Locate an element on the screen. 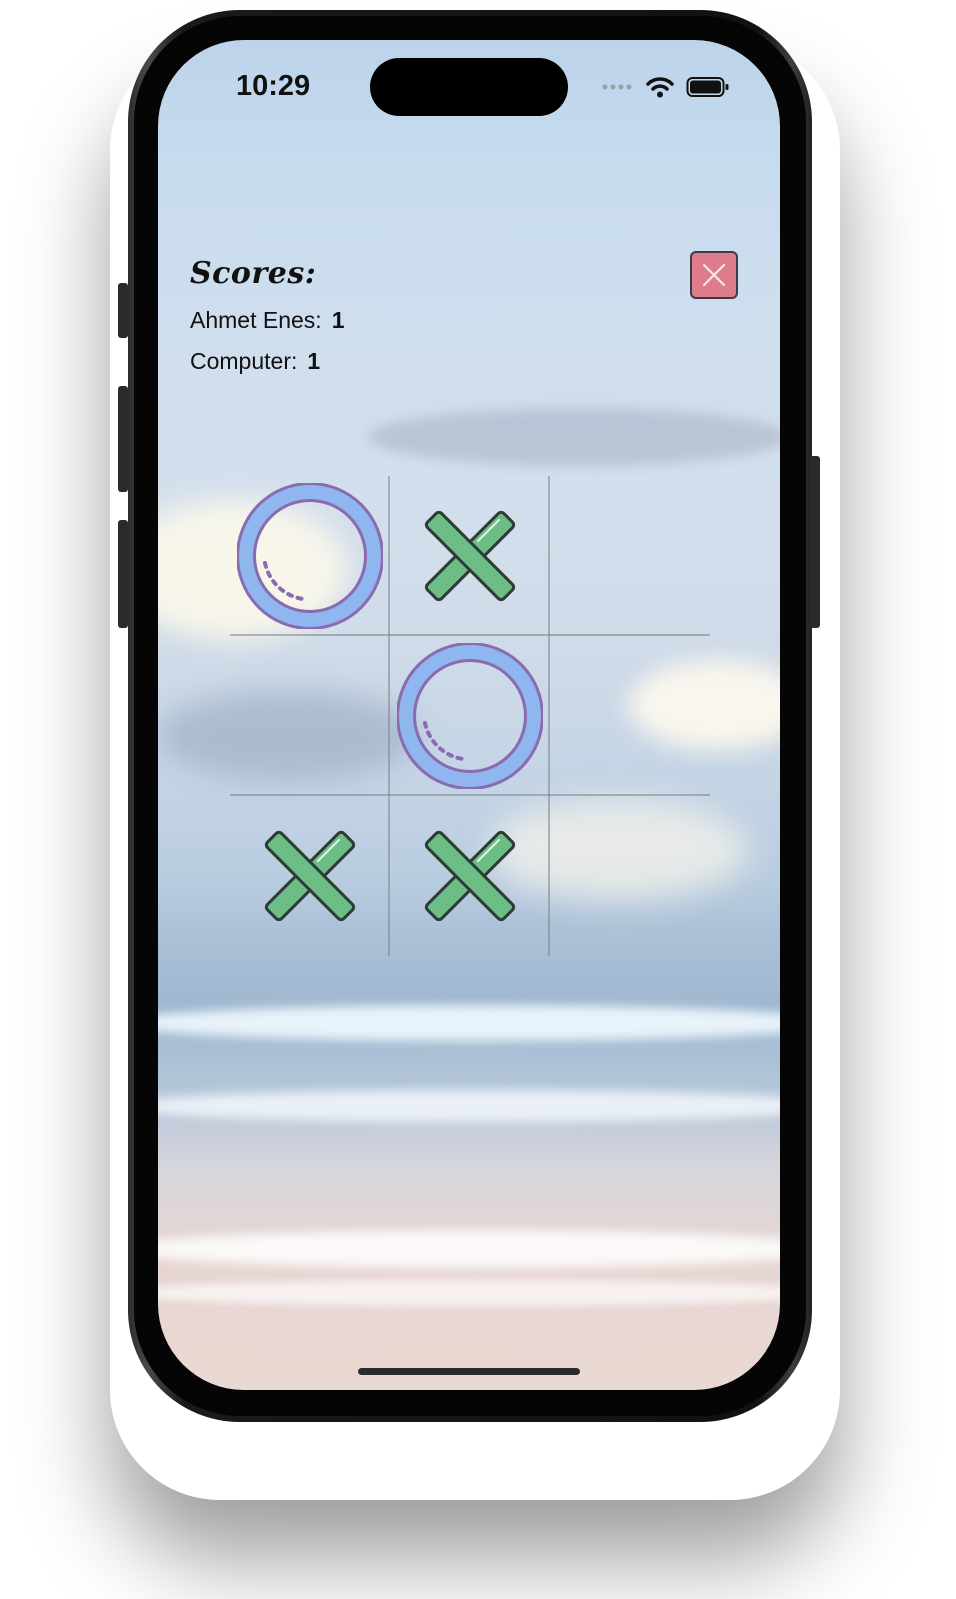 Image resolution: width=956 pixels, height=1599 pixels. computer-score: 1 is located at coordinates (314, 361).